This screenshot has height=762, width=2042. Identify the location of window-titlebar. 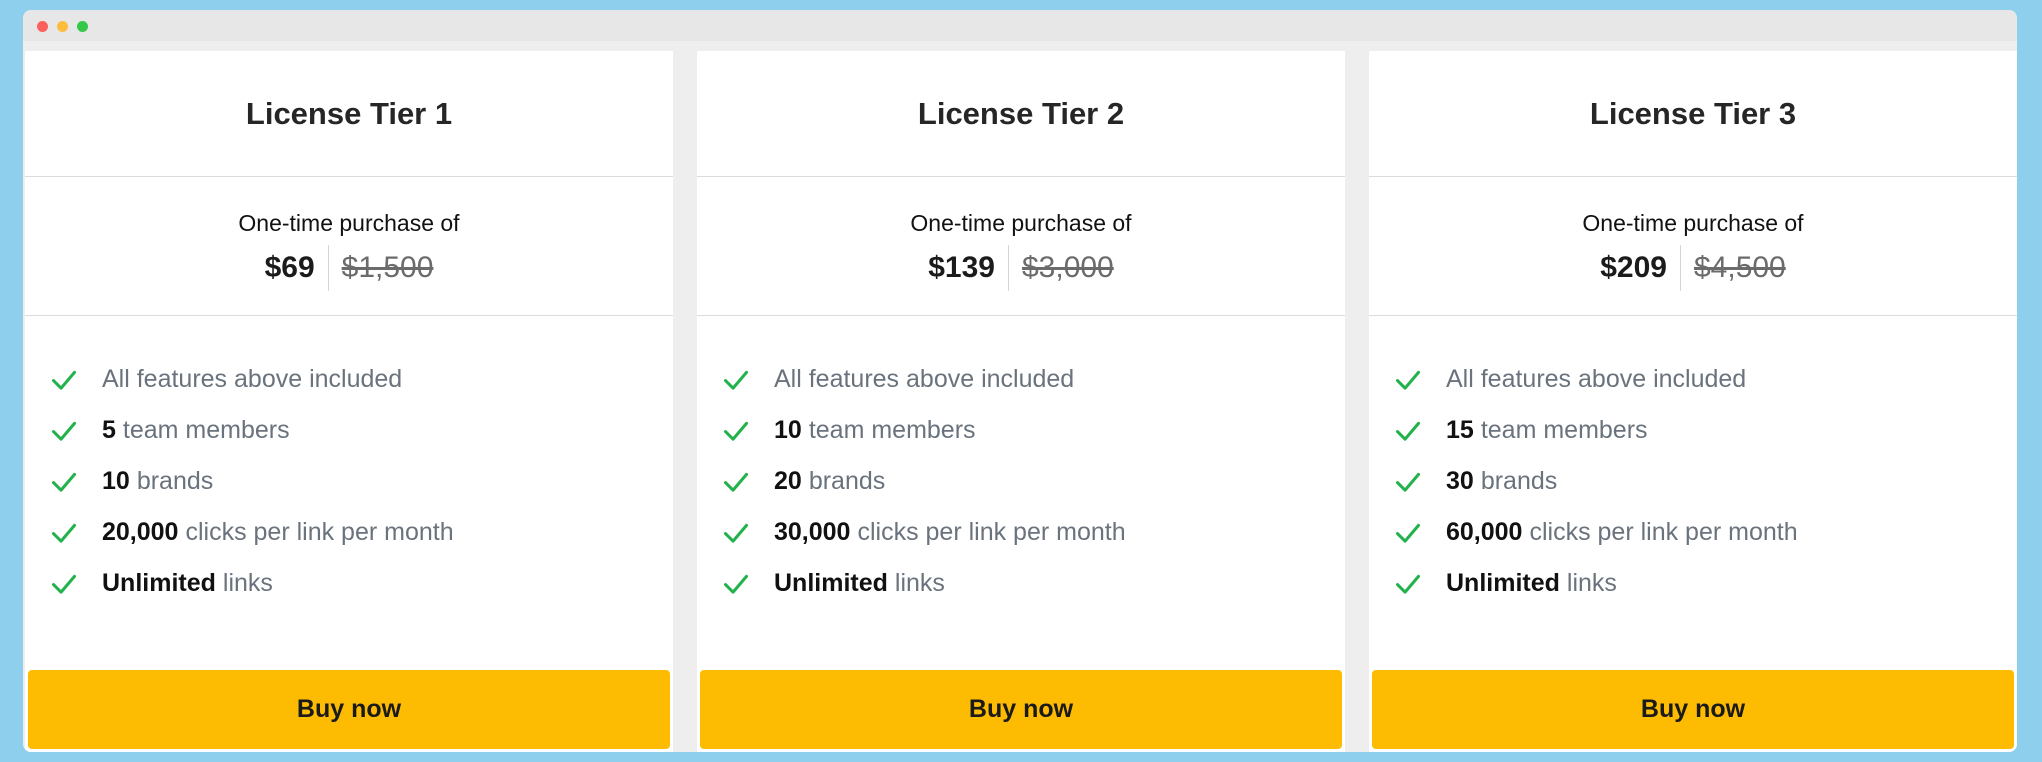
(1020, 25).